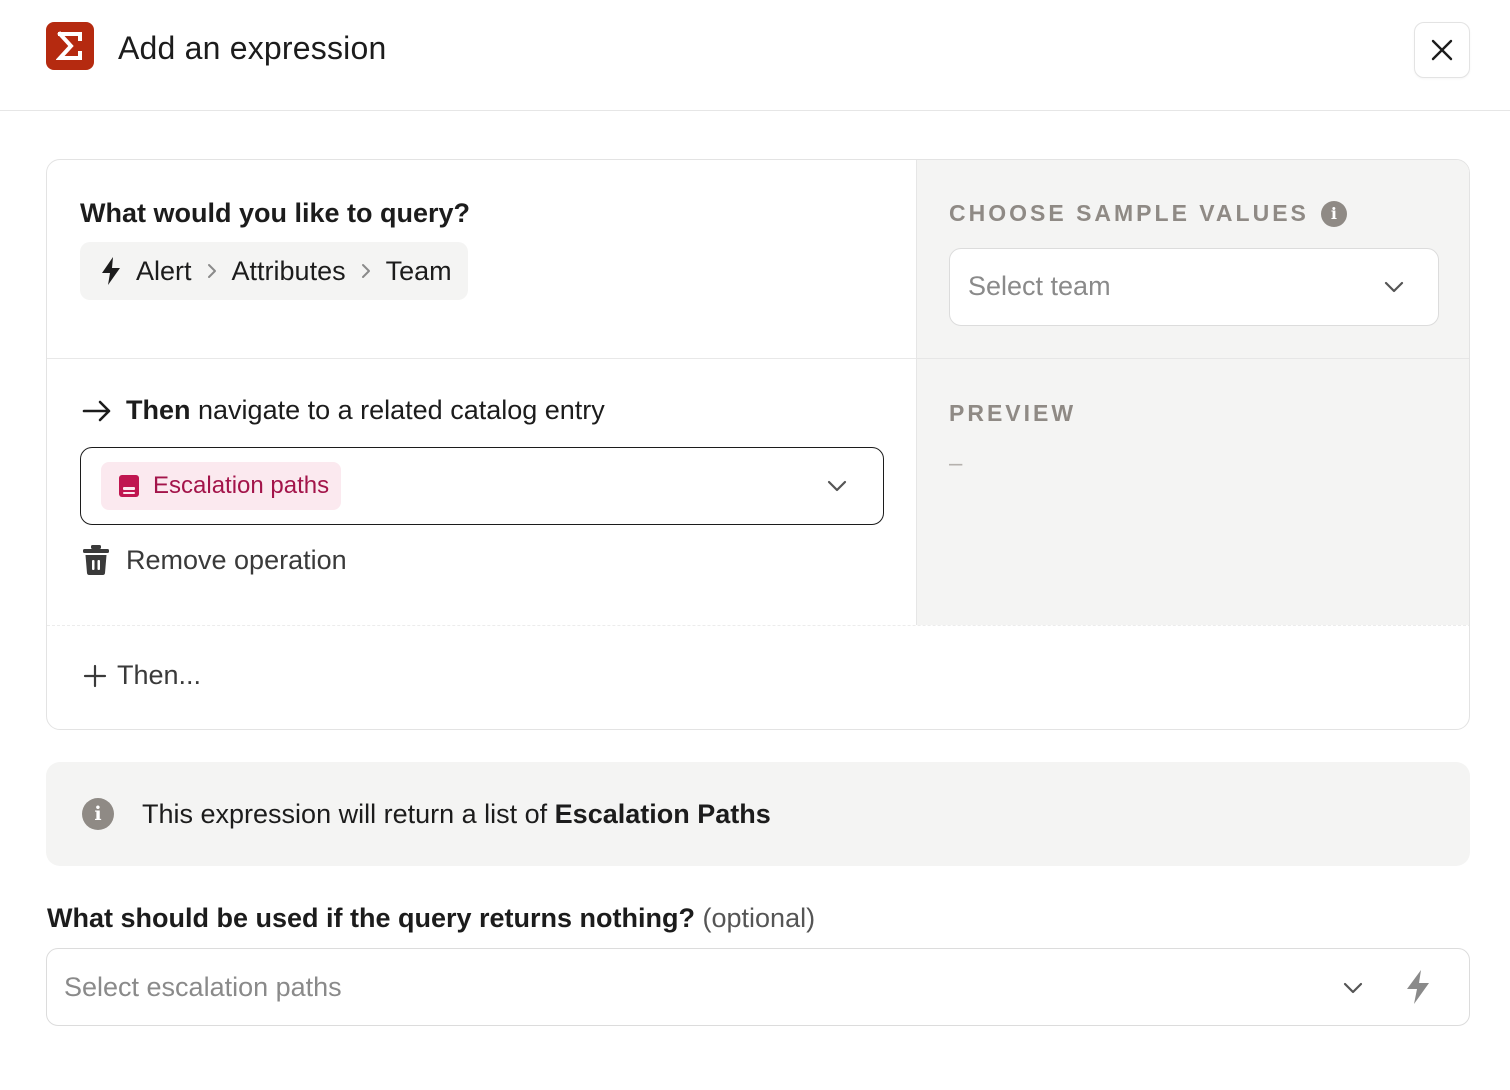  I want to click on preview-label: PREVIEW, so click(1013, 413).